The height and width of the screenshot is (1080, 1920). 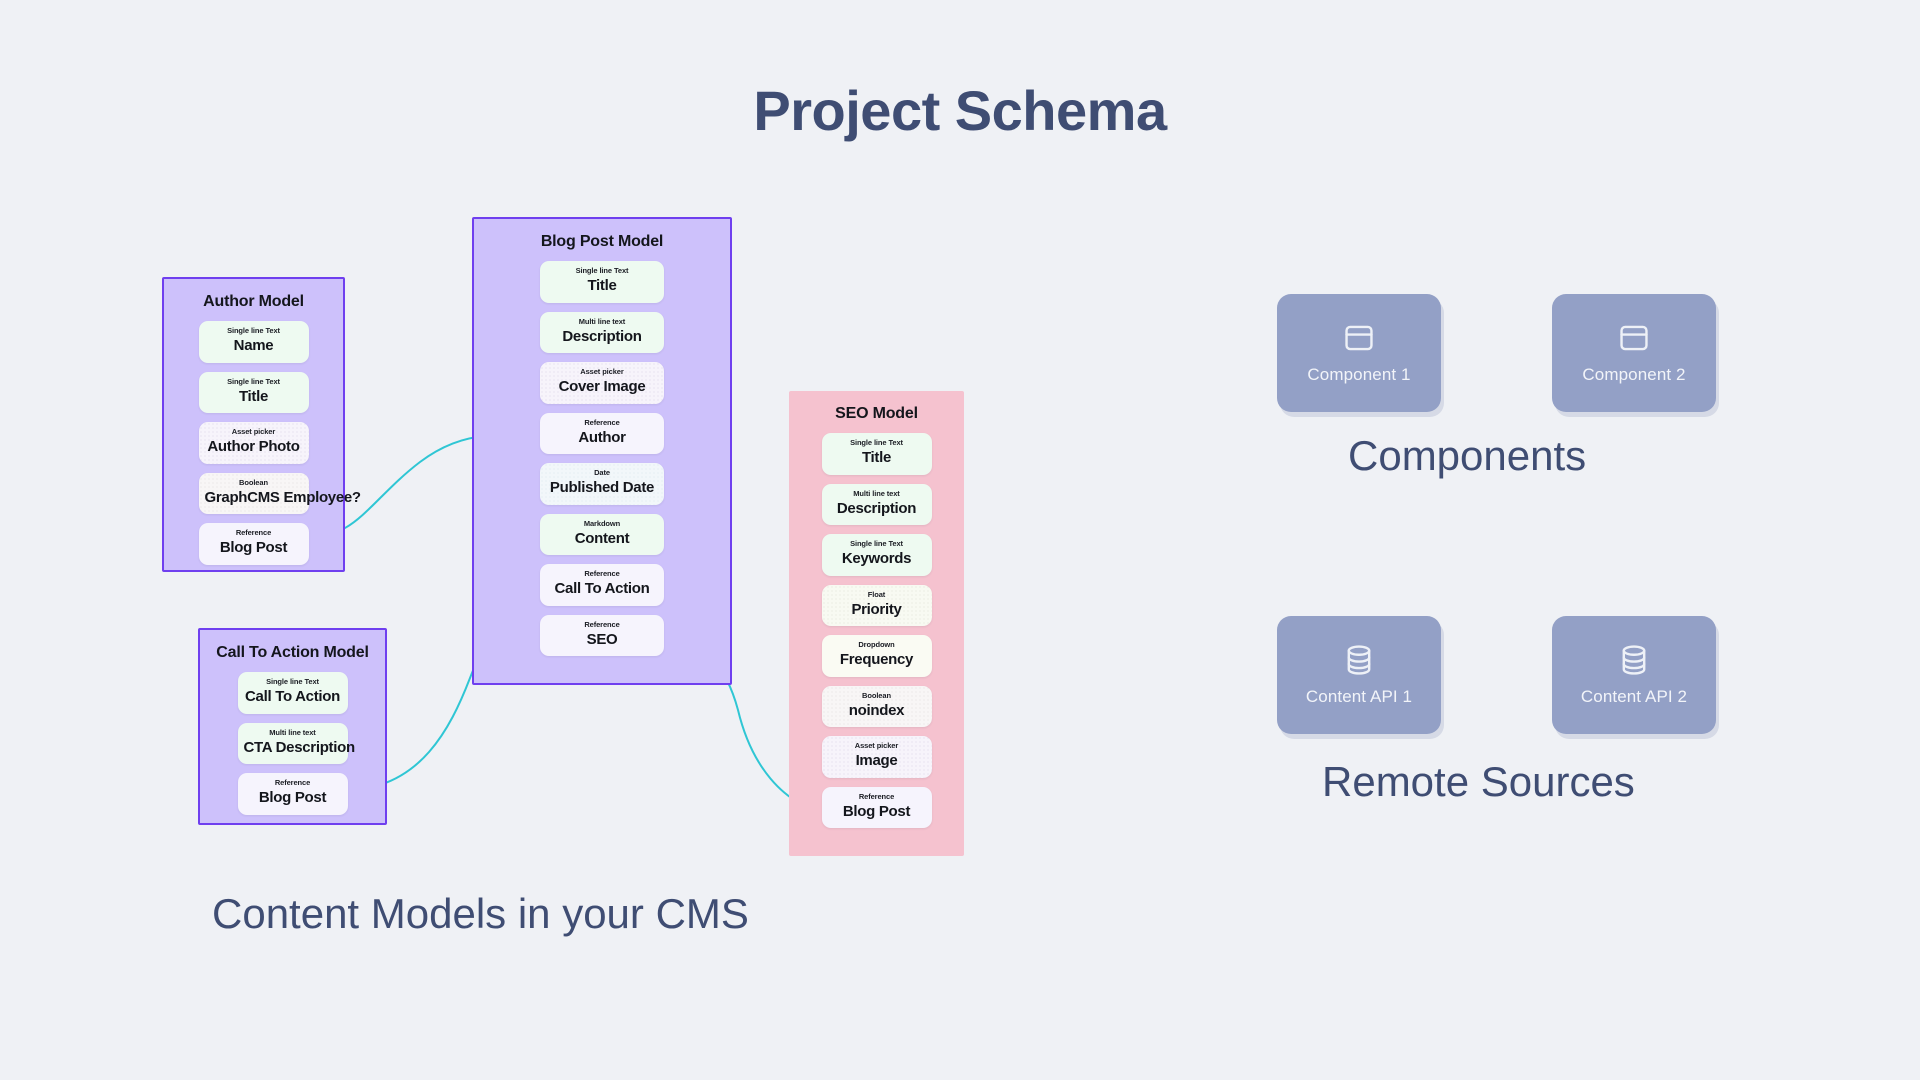 I want to click on field-type-label: Markdown, so click(x=602, y=523).